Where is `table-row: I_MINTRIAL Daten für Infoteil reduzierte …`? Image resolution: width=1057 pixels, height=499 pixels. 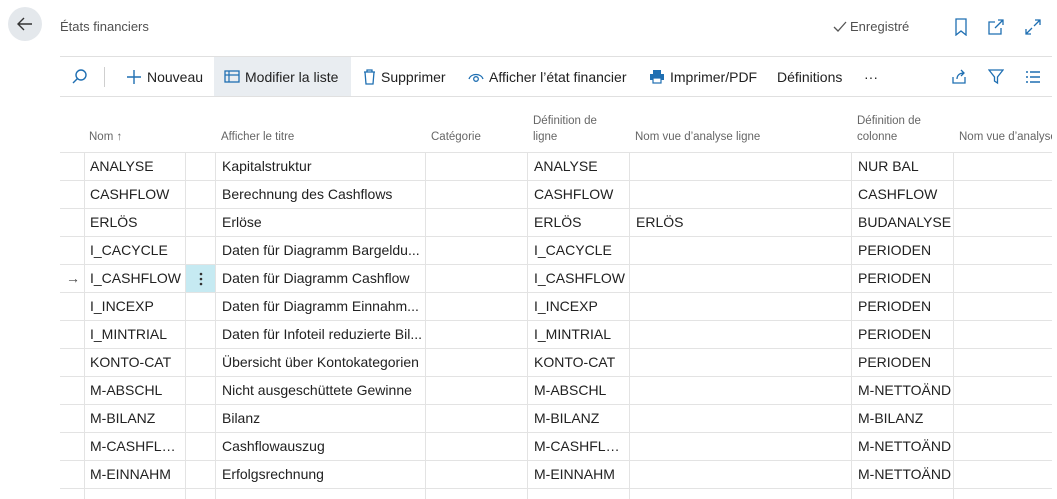
table-row: I_MINTRIAL Daten für Infoteil reduzierte … is located at coordinates (556, 334).